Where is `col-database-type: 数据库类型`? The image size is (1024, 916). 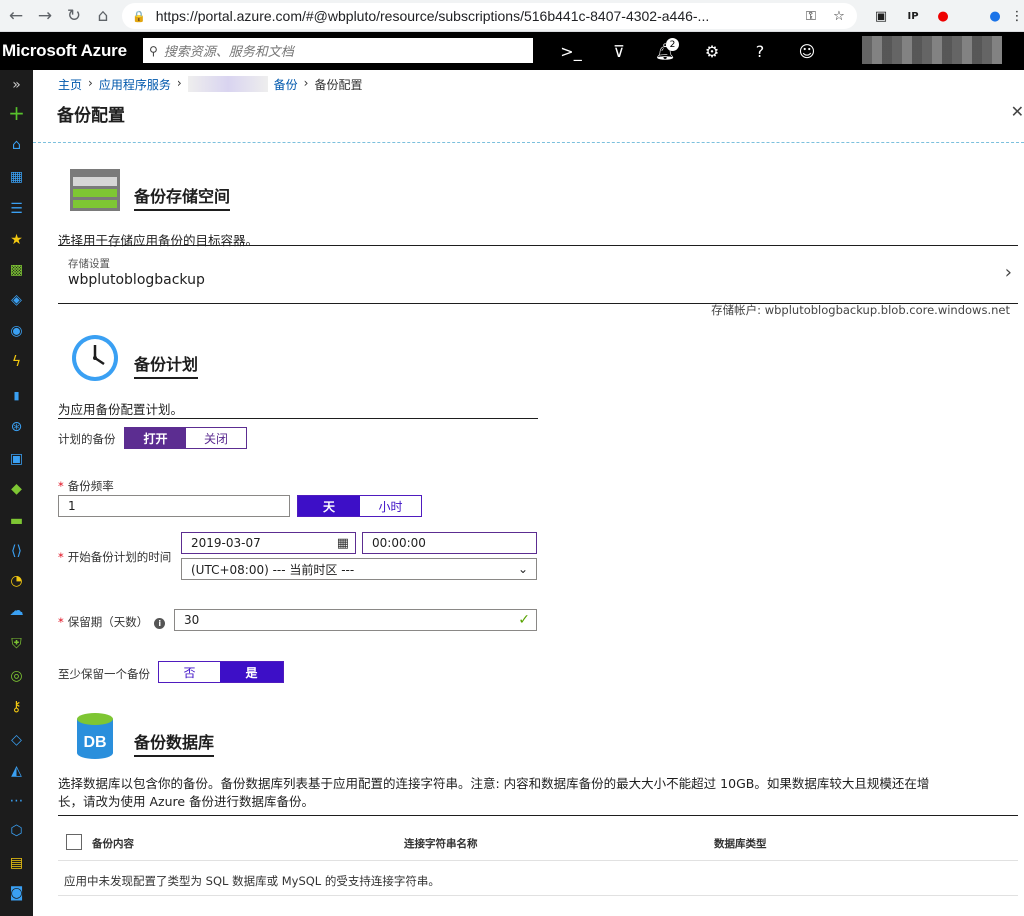 col-database-type: 数据库类型 is located at coordinates (740, 843).